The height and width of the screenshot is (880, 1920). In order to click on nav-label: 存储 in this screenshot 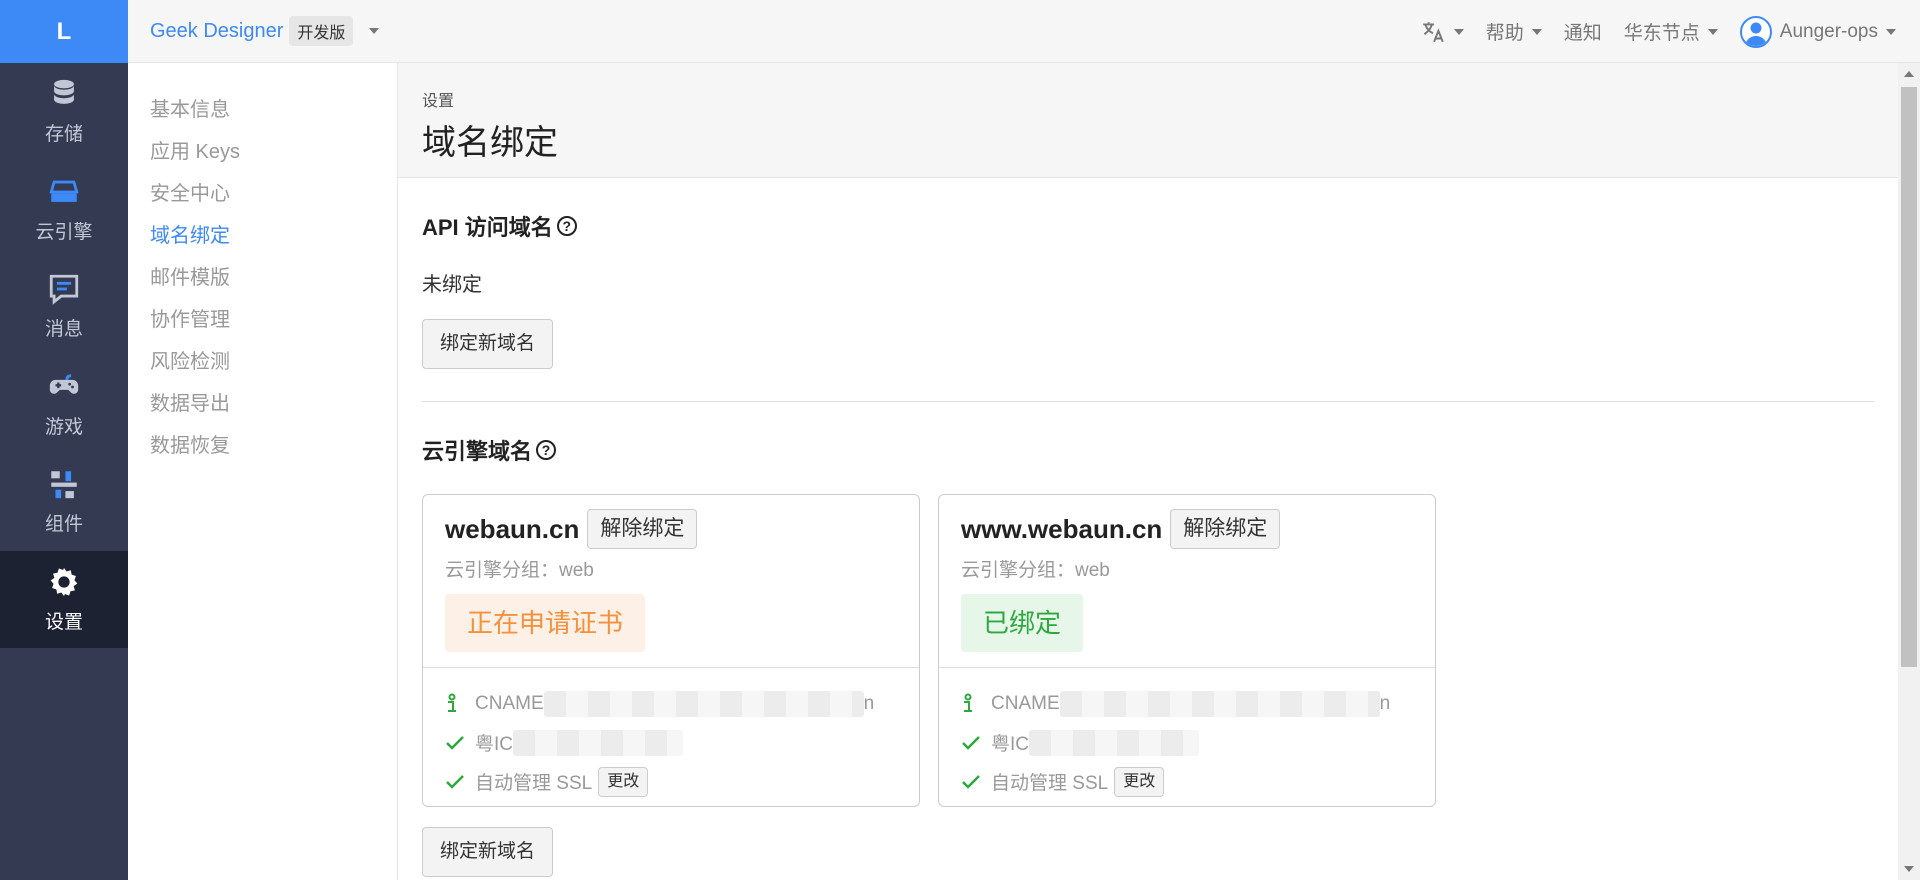, I will do `click(63, 135)`.